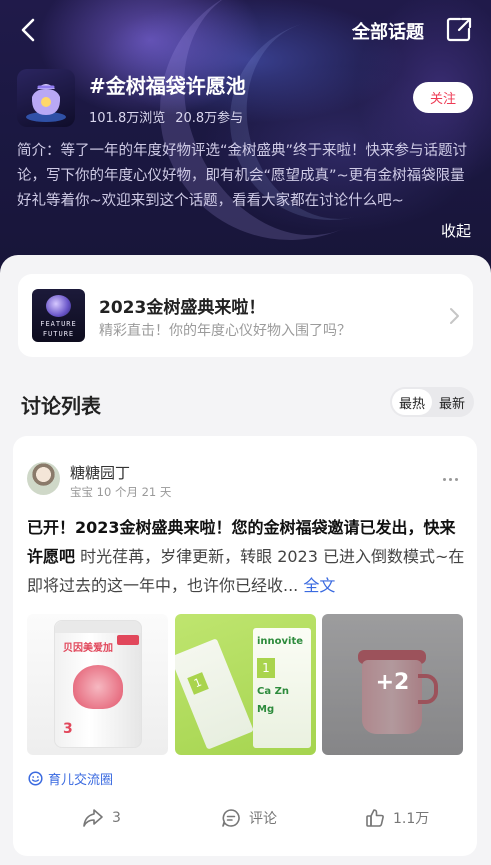 The width and height of the screenshot is (491, 865). I want to click on like-action: 1.1万, so click(397, 818).